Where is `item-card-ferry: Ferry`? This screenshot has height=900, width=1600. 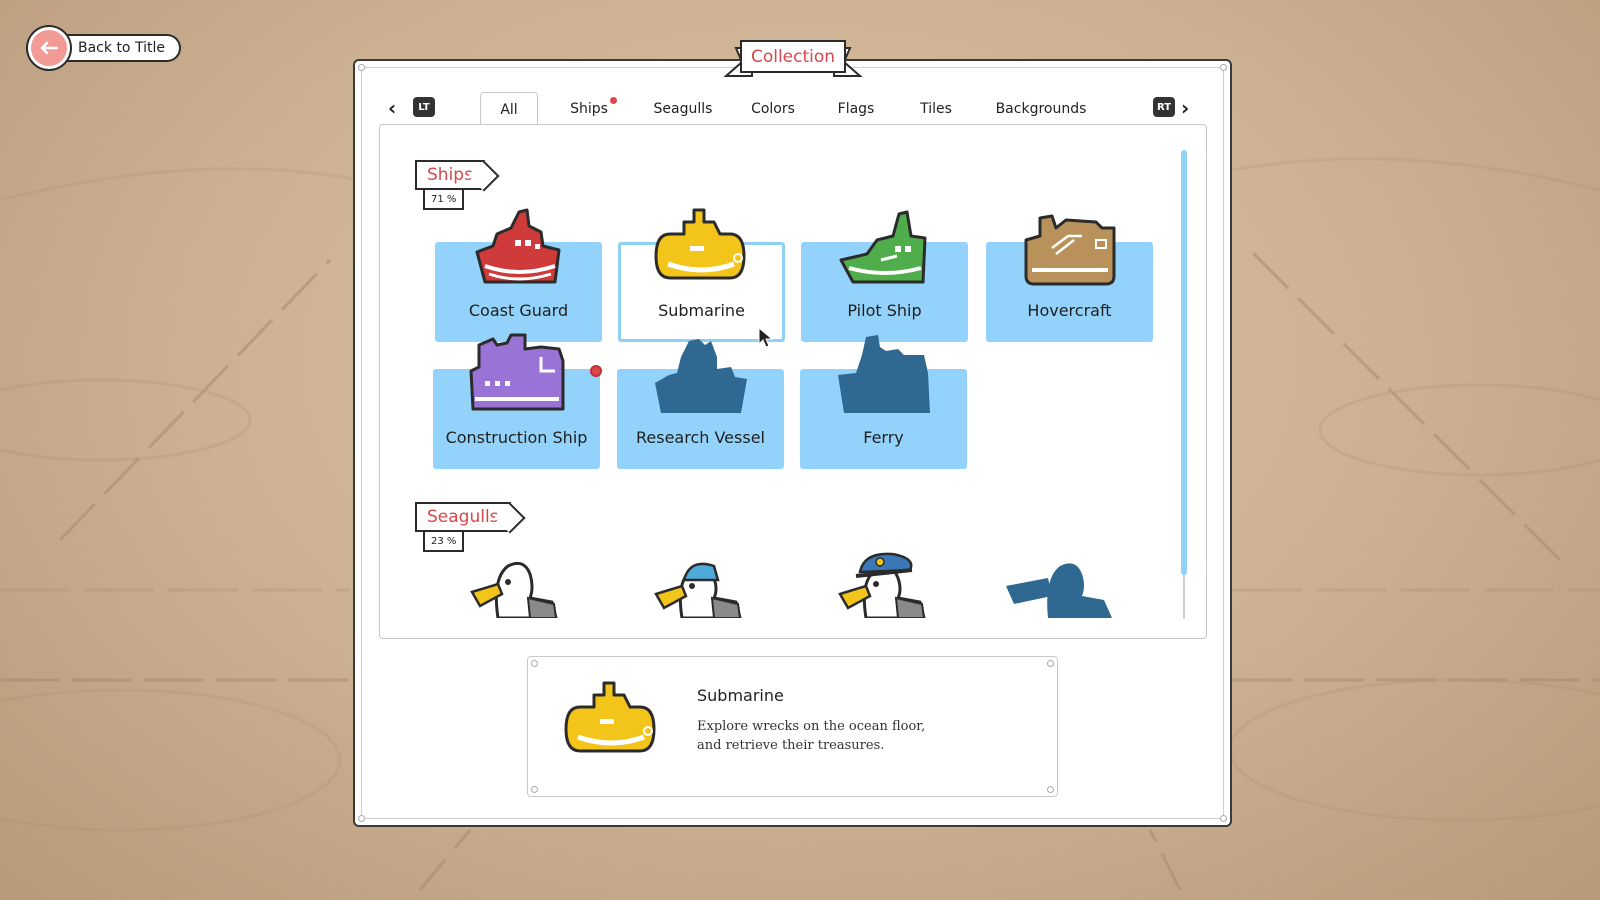
item-card-ferry: Ferry is located at coordinates (883, 402).